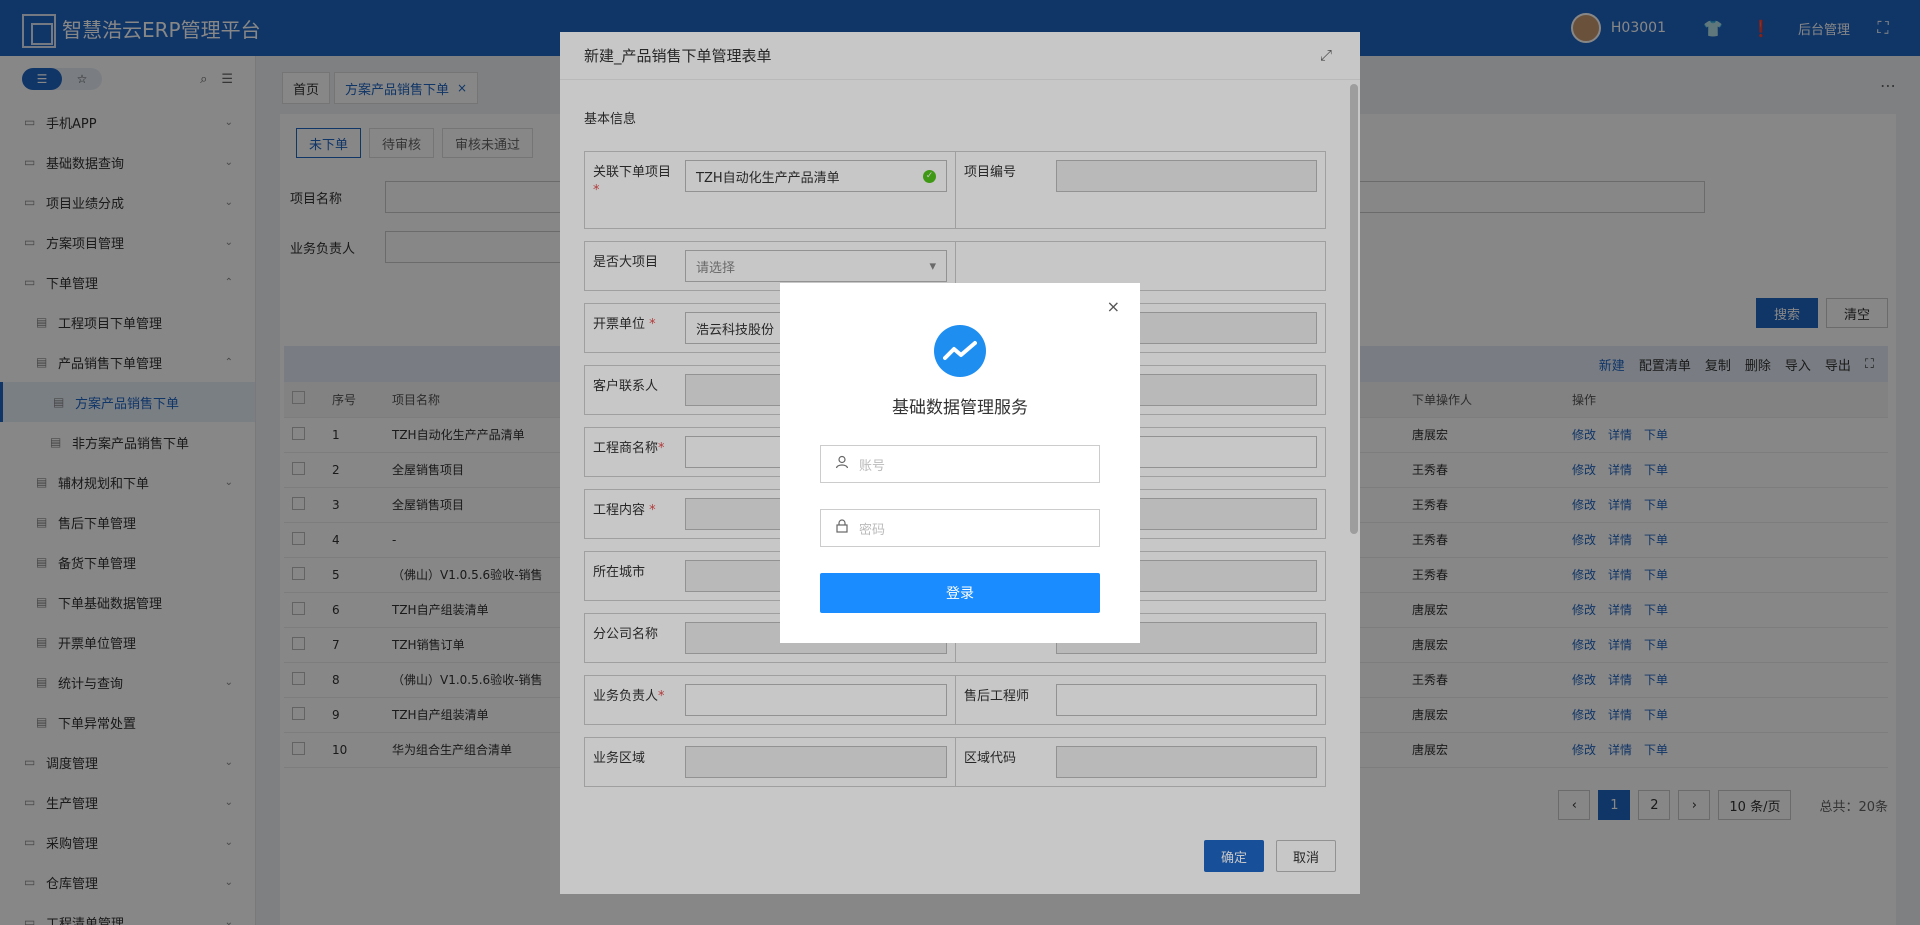 The width and height of the screenshot is (1920, 925). I want to click on login-dialog: × 基础数据管理服务 账号 密码 登录, so click(960, 463).